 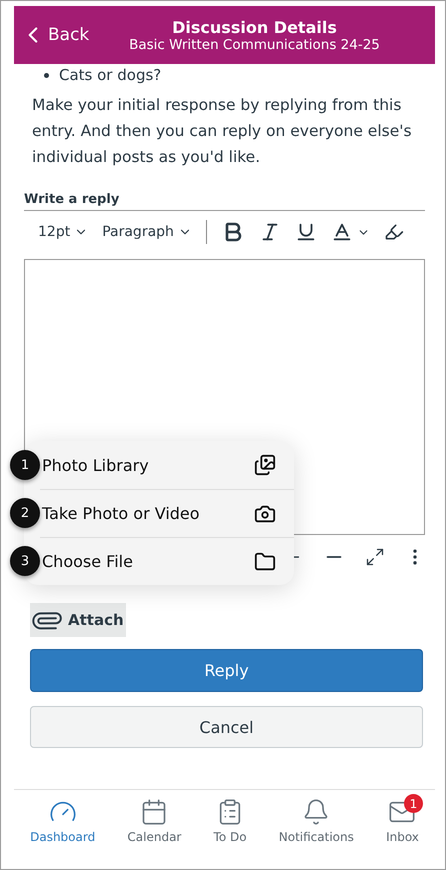 I want to click on course-subtitle: Basic Written Communications 24-25, so click(x=254, y=44).